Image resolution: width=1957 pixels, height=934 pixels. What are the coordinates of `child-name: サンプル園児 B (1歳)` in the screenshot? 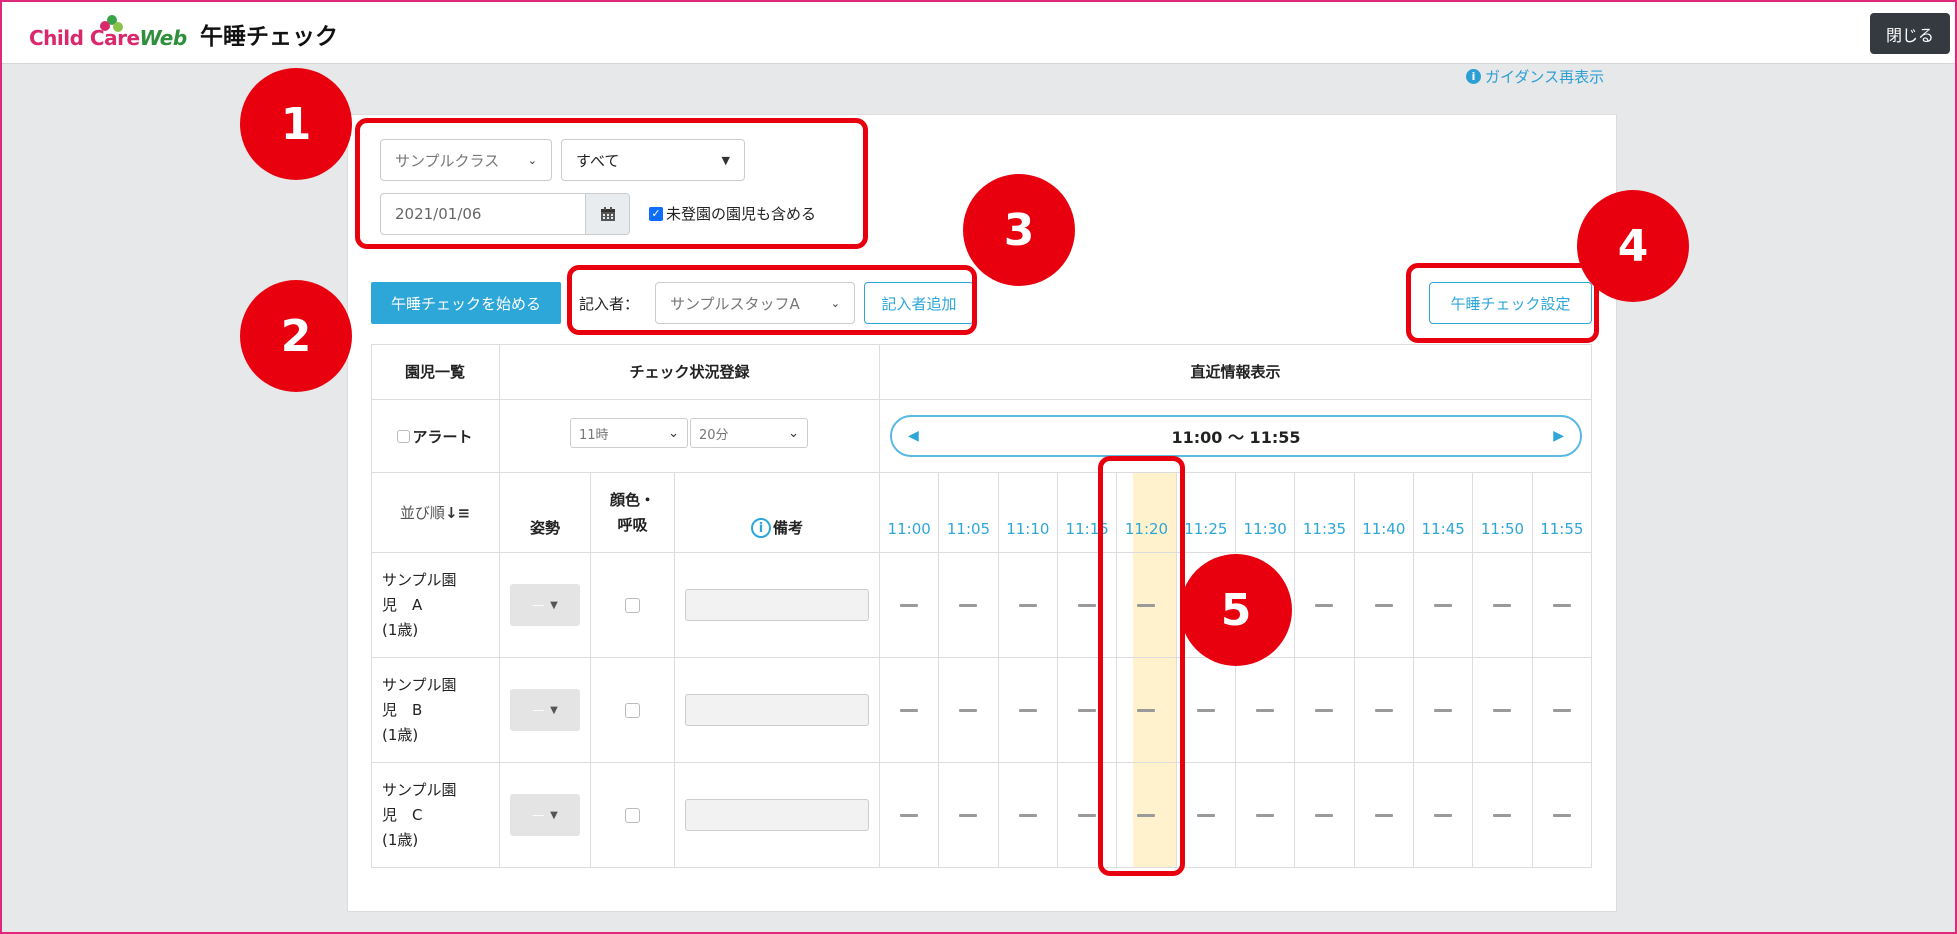 It's located at (414, 710).